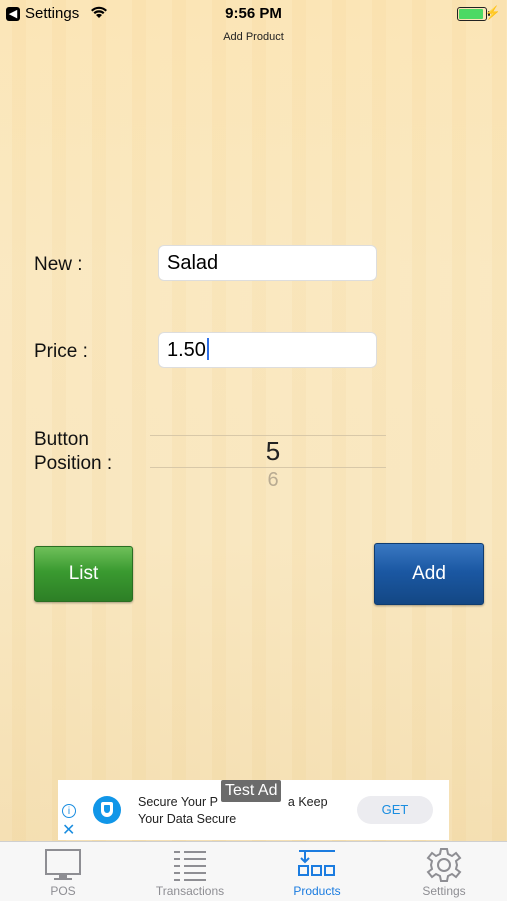  What do you see at coordinates (73, 452) in the screenshot?
I see `button-position-label: Button Position :` at bounding box center [73, 452].